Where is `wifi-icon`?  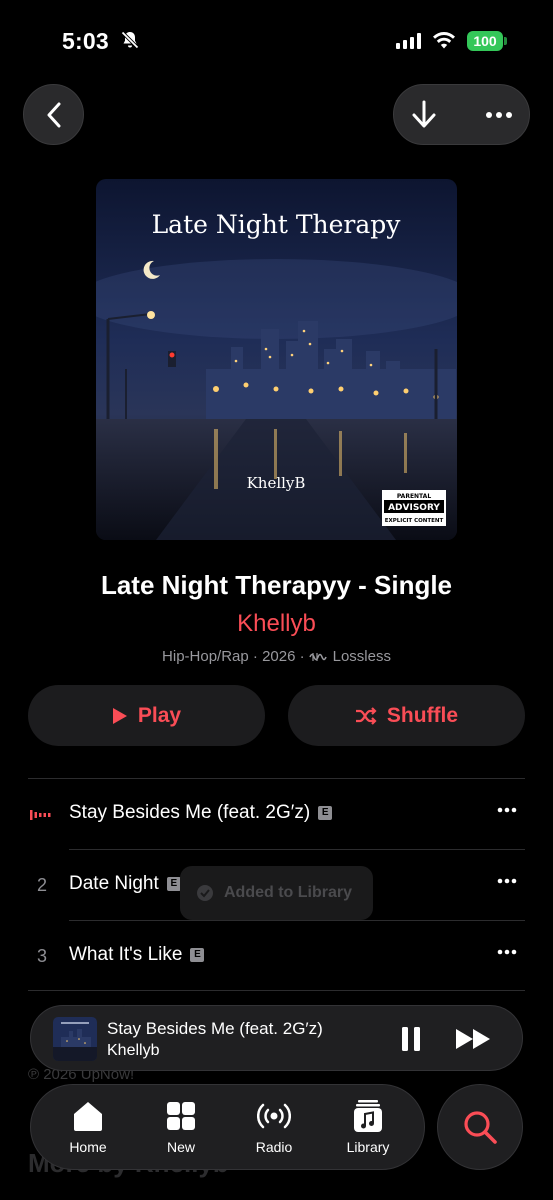
wifi-icon is located at coordinates (444, 40).